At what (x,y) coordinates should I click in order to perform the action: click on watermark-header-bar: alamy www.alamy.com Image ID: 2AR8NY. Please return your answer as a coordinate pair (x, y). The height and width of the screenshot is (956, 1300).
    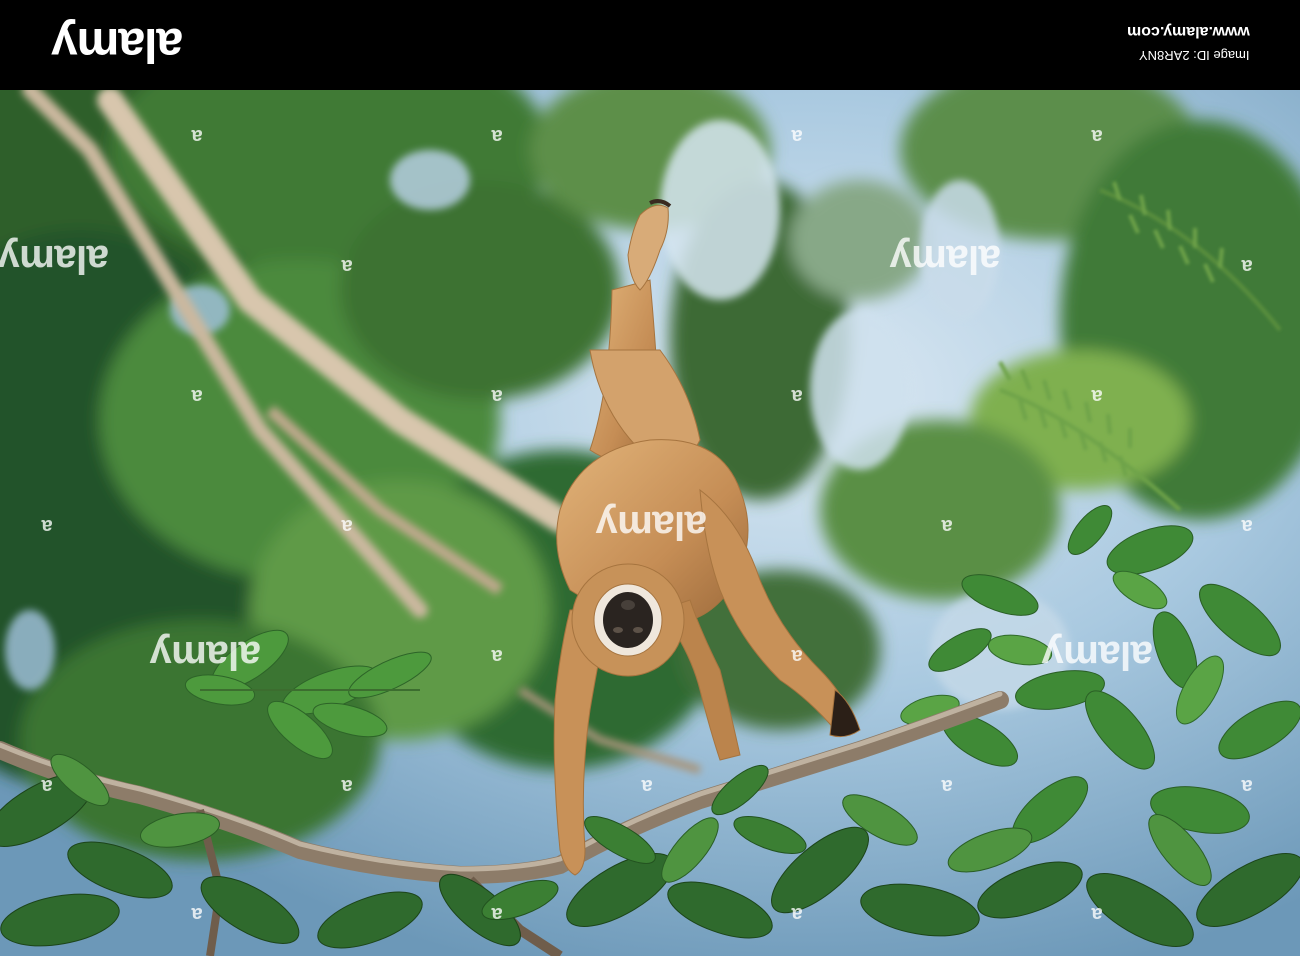
    Looking at the image, I should click on (650, 45).